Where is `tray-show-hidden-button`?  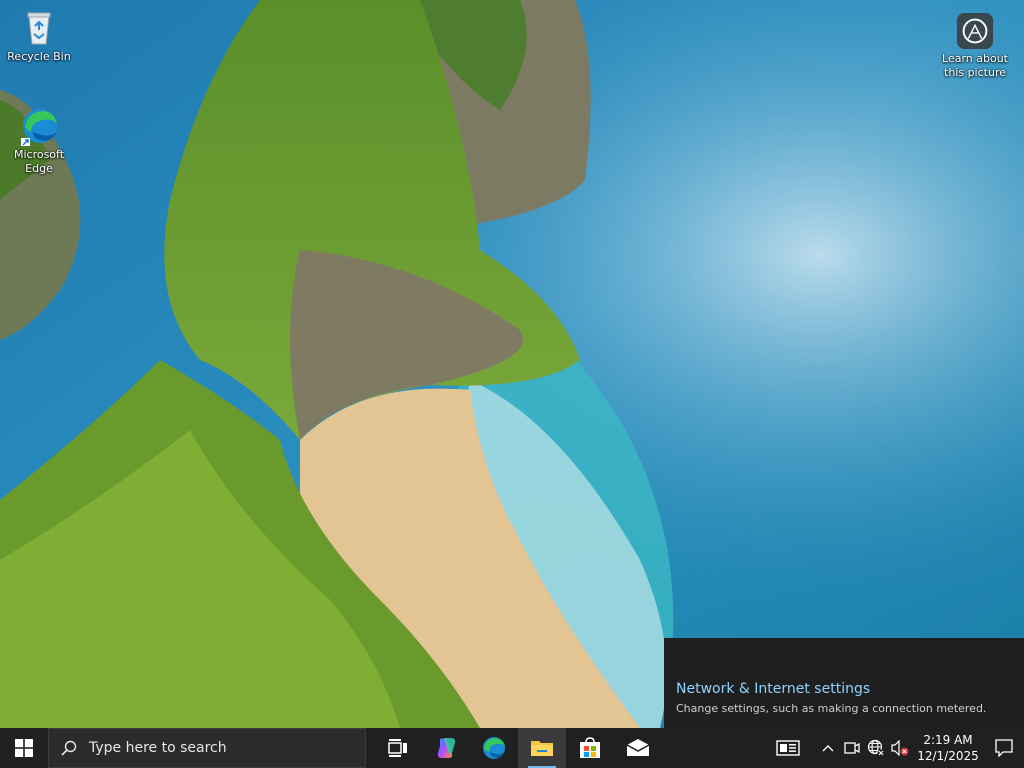 tray-show-hidden-button is located at coordinates (828, 748).